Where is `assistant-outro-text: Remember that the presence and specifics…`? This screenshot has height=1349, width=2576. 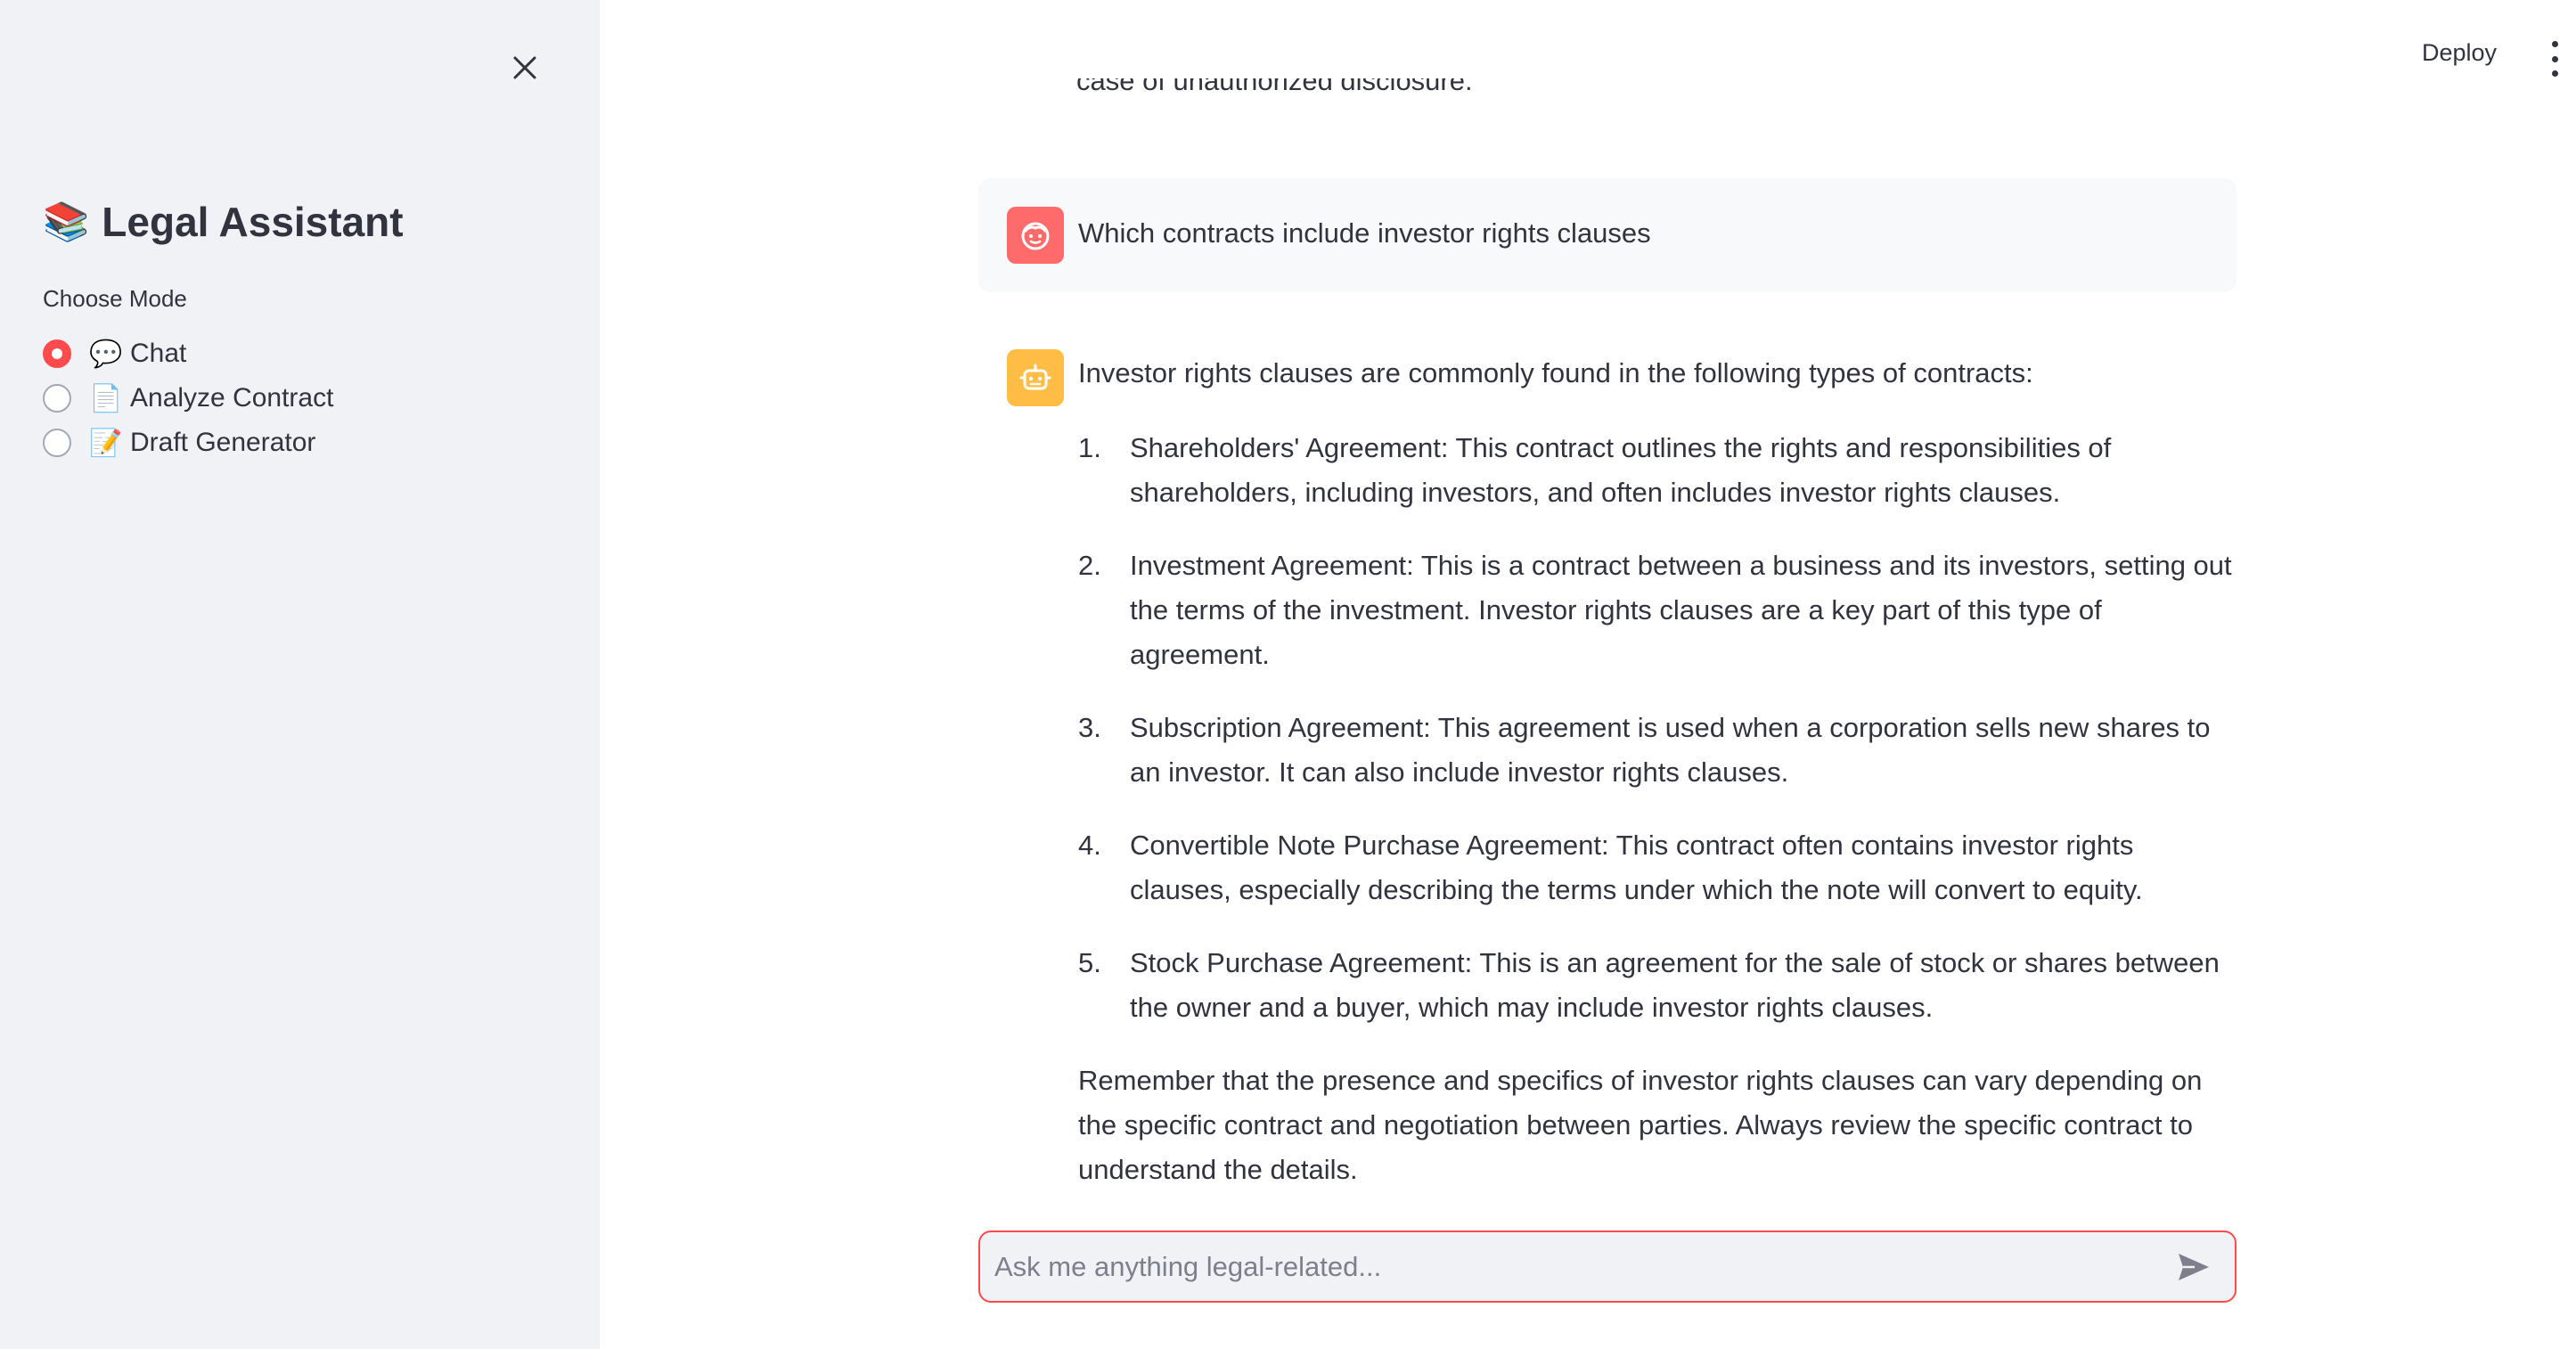 assistant-outro-text: Remember that the presence and specifics… is located at coordinates (1640, 1125).